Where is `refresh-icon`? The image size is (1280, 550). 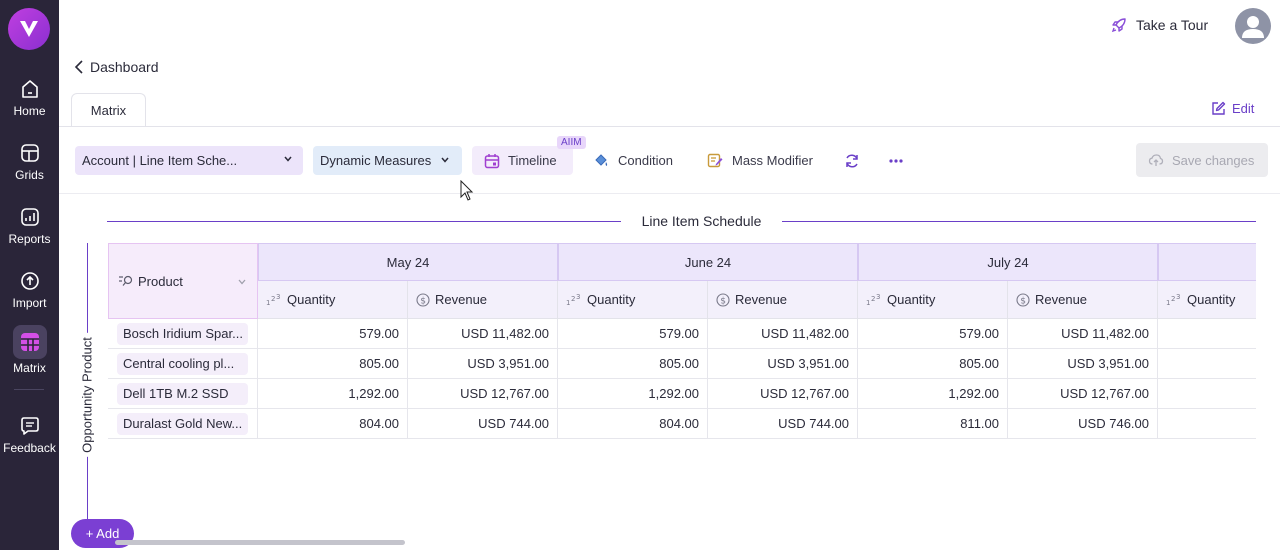
refresh-icon is located at coordinates (852, 160).